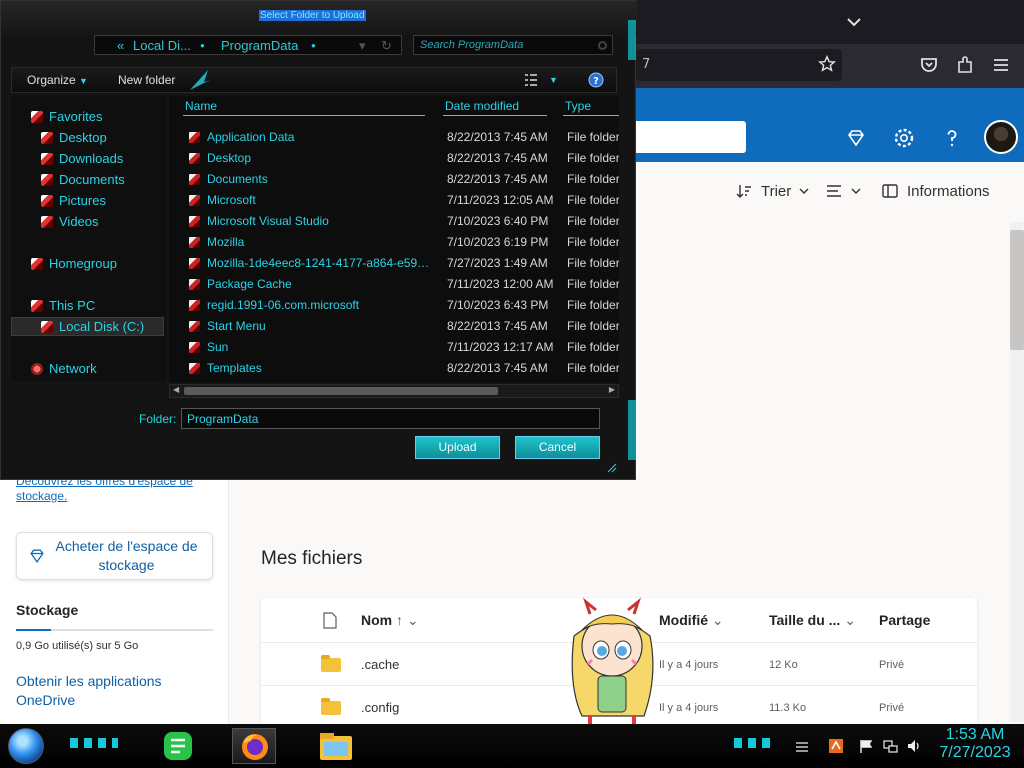 This screenshot has width=1024, height=768. I want to click on nav-local-disk: Local Disk (C:), so click(92, 326).